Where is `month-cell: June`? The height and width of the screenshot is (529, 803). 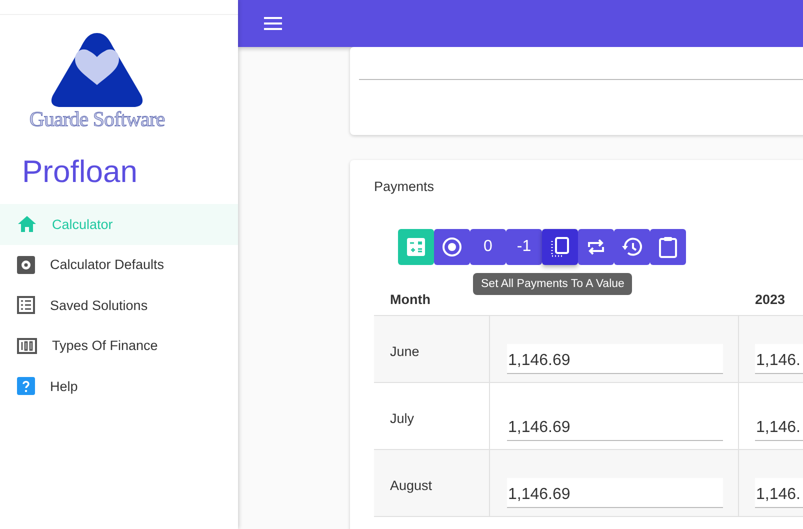 month-cell: June is located at coordinates (405, 351).